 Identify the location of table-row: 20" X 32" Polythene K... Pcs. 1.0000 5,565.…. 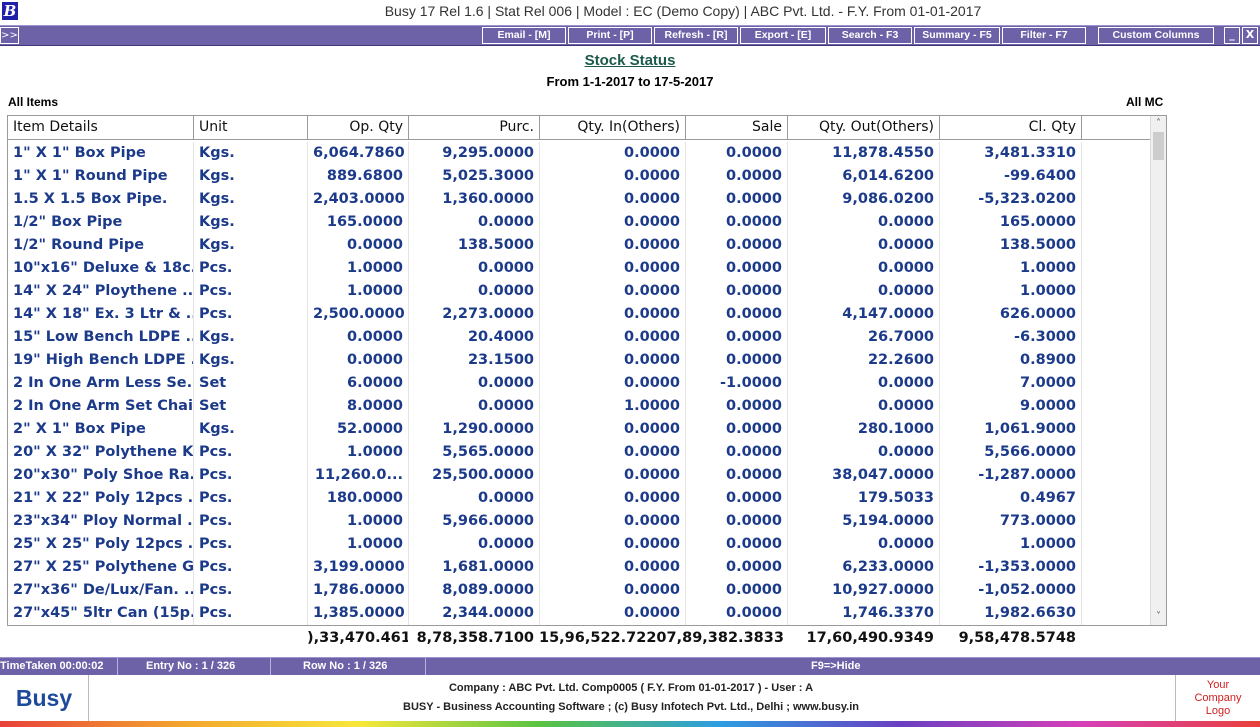
(579, 452).